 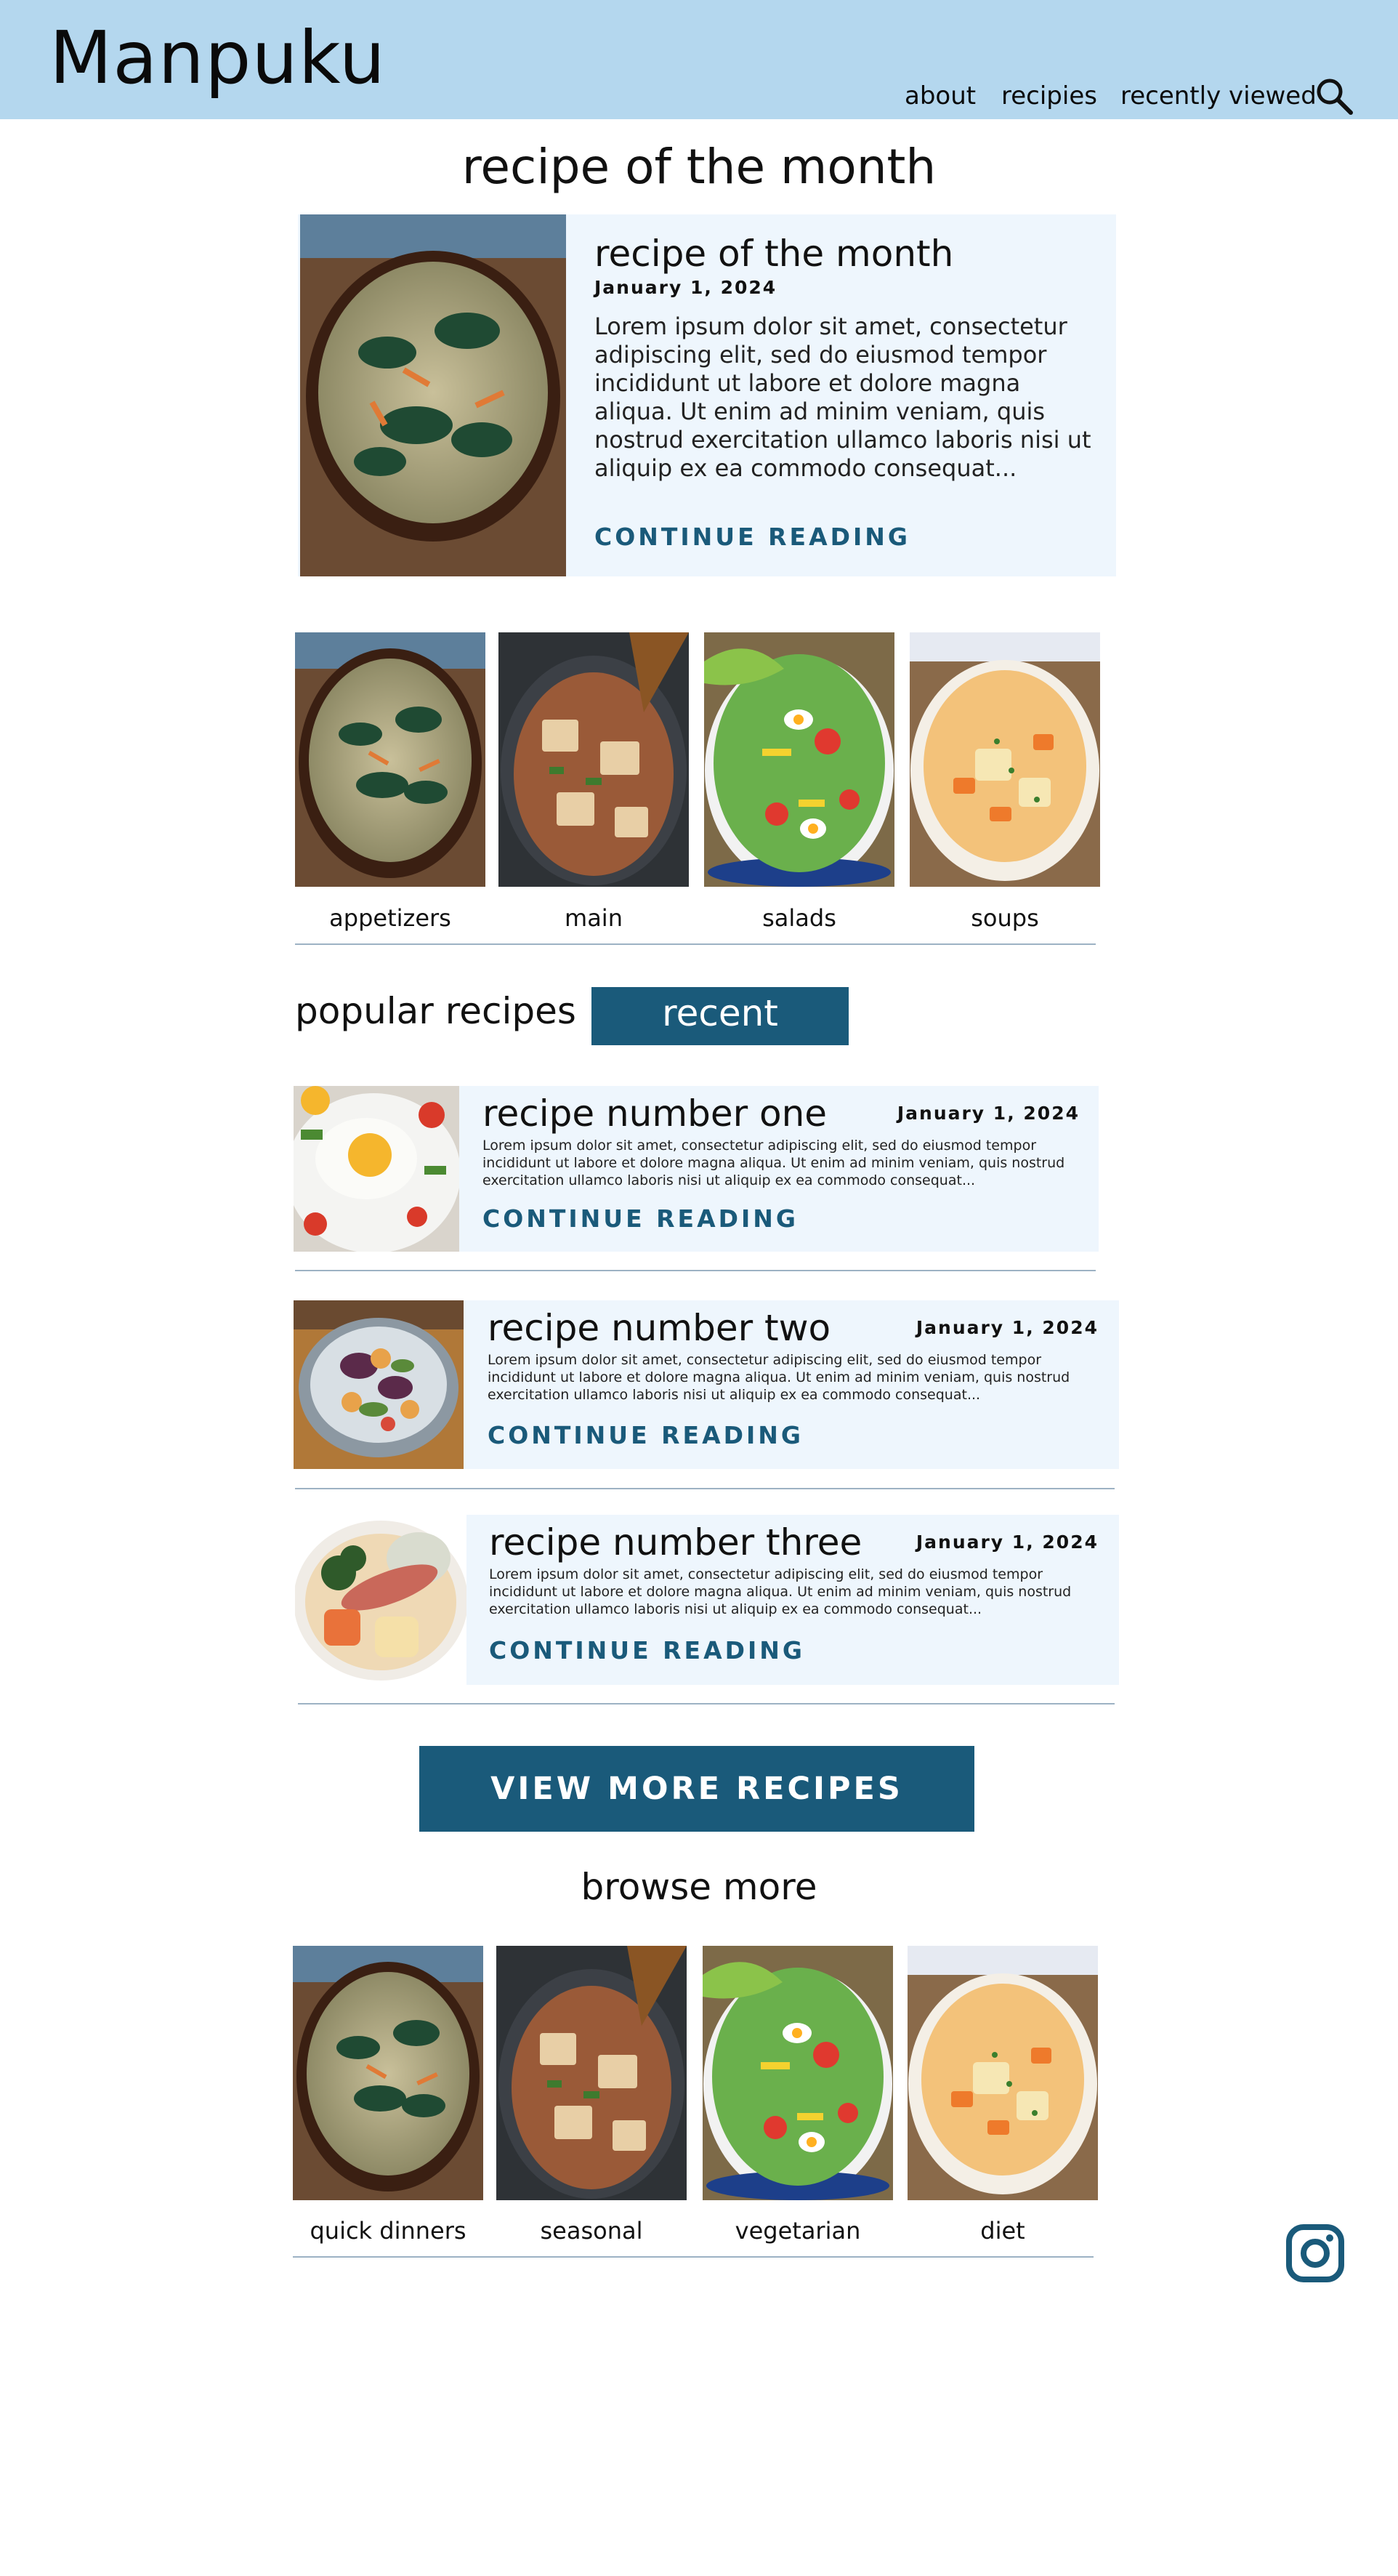 I want to click on category-main-label: main, so click(x=593, y=918).